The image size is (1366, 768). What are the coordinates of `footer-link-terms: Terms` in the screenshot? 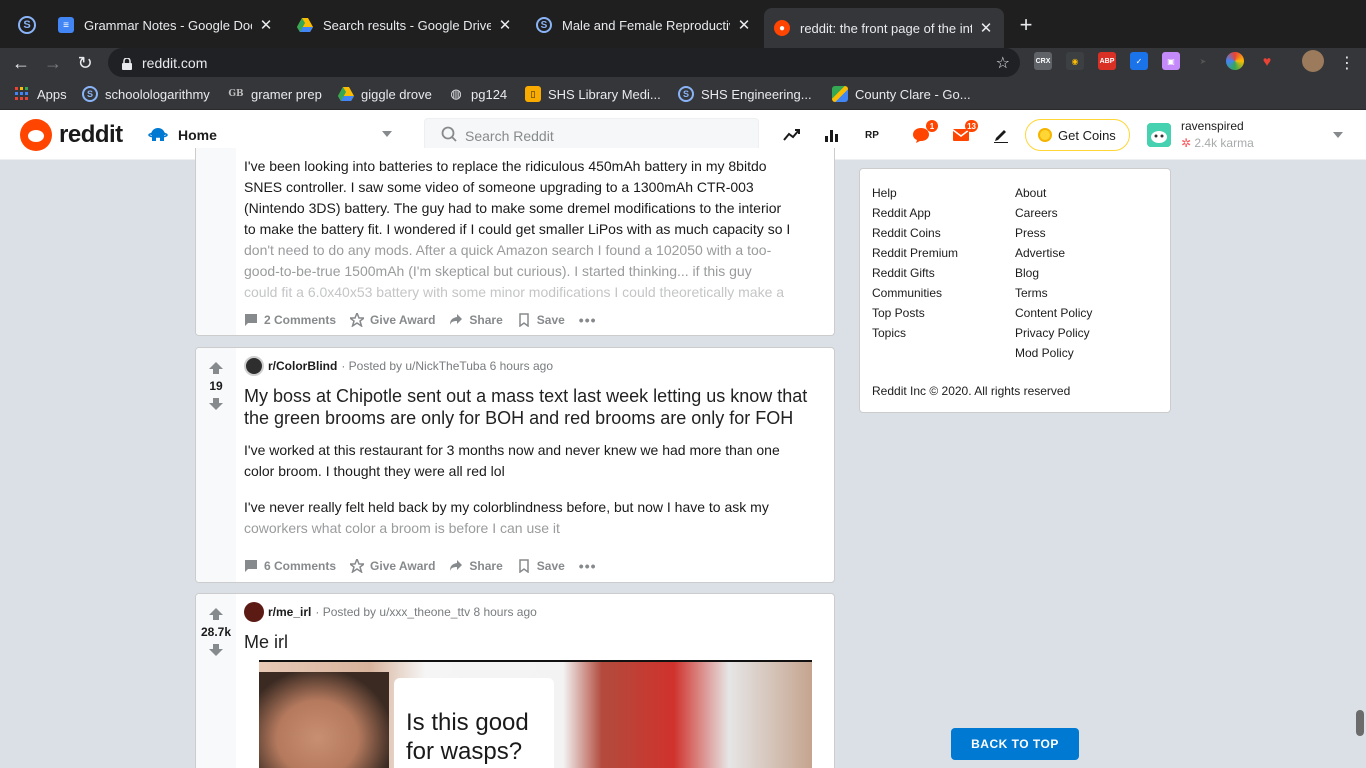 It's located at (1053, 293).